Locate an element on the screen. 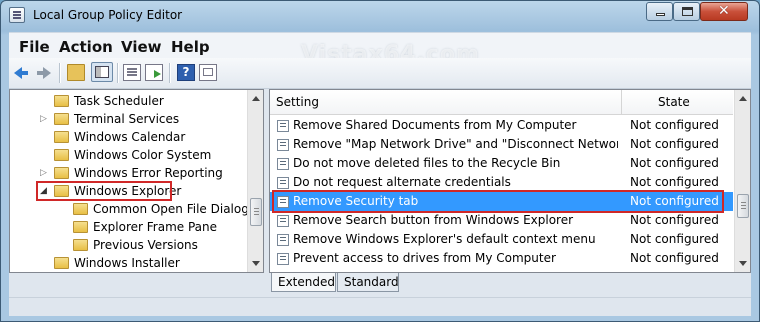  back-button is located at coordinates (22, 72).